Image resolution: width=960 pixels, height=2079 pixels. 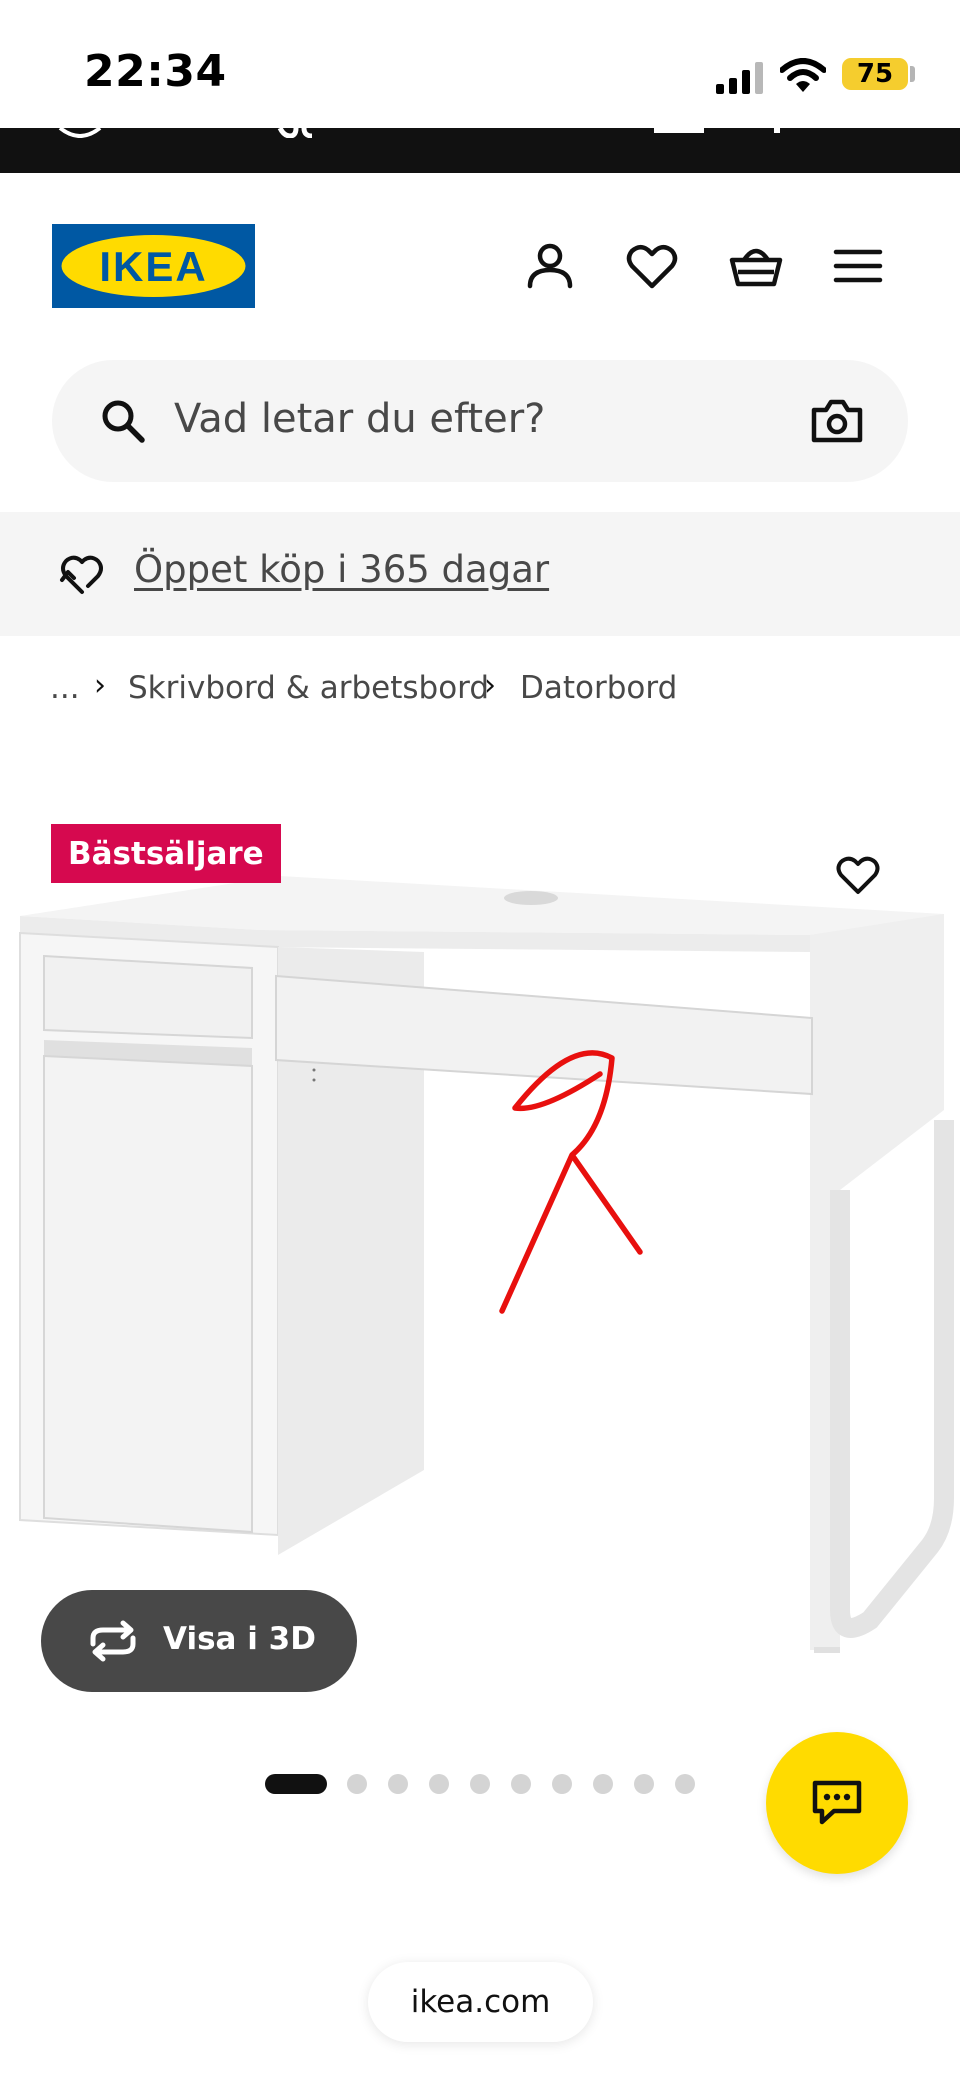 I want to click on camera-icon, so click(x=837, y=421).